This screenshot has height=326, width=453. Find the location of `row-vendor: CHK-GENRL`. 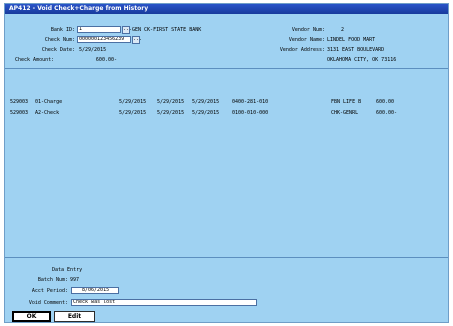

row-vendor: CHK-GENRL is located at coordinates (345, 113).